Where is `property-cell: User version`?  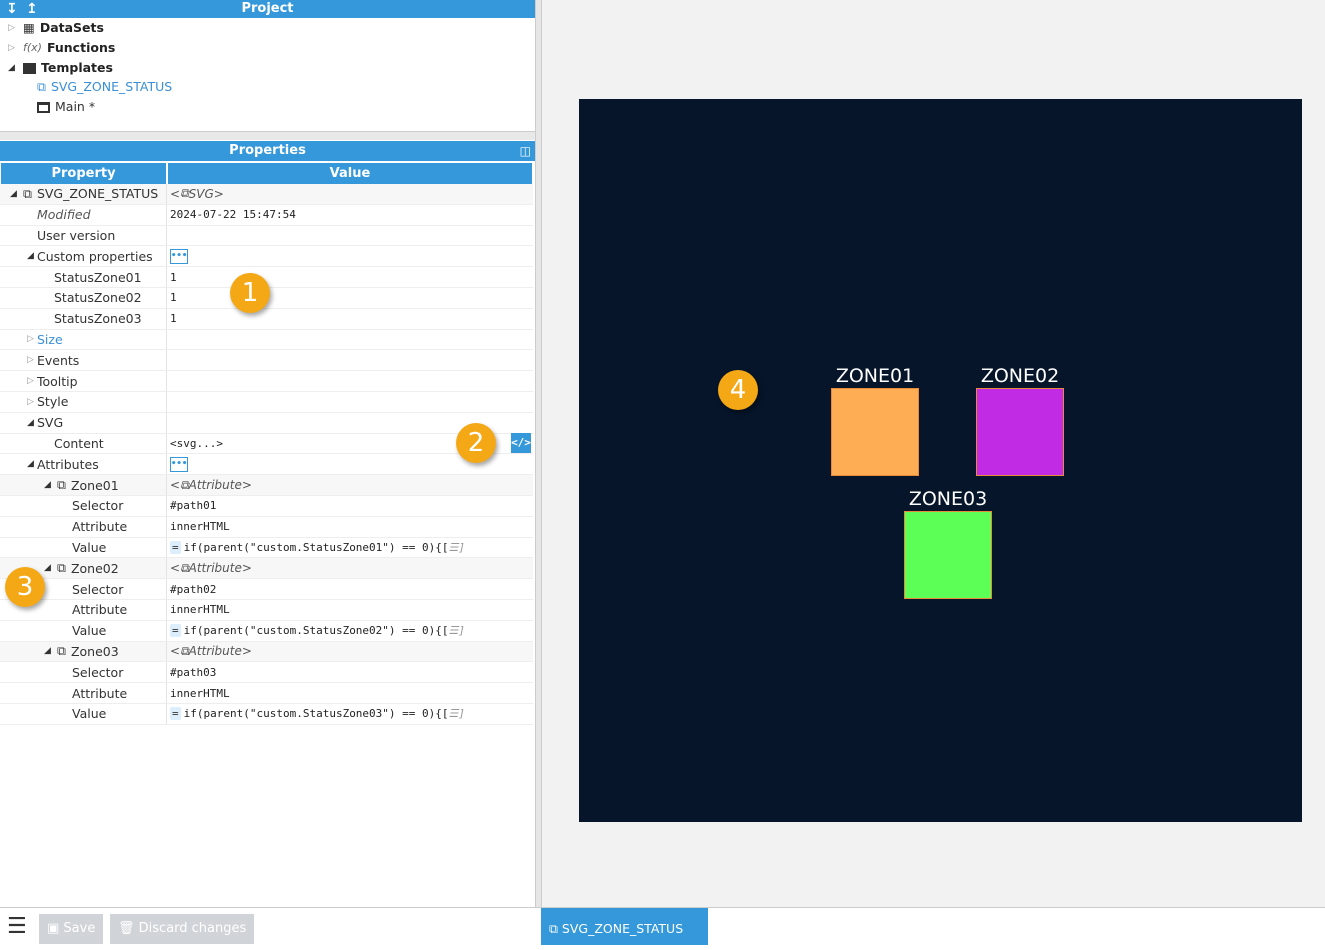
property-cell: User version is located at coordinates (83, 235).